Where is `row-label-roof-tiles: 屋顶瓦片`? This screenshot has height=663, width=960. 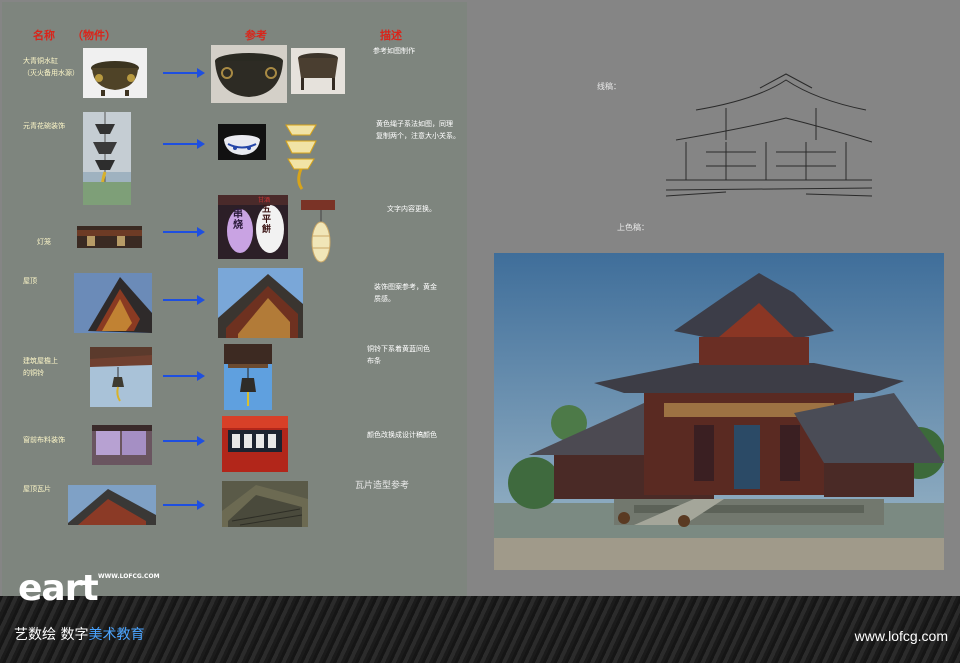 row-label-roof-tiles: 屋顶瓦片 is located at coordinates (37, 489).